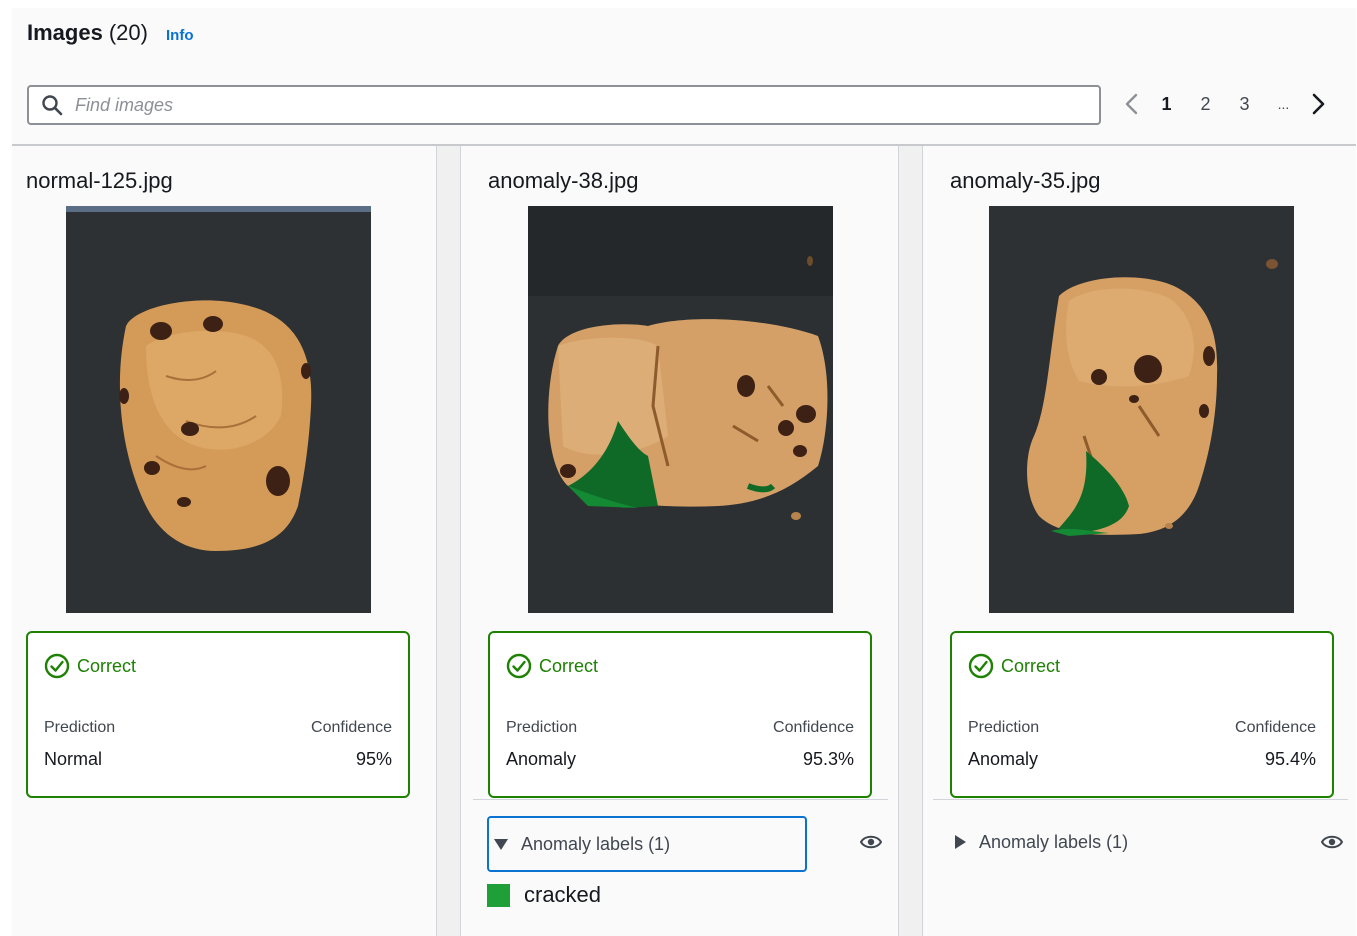 This screenshot has width=1357, height=936. What do you see at coordinates (99, 180) in the screenshot?
I see `image-filename: normal-125.jpg` at bounding box center [99, 180].